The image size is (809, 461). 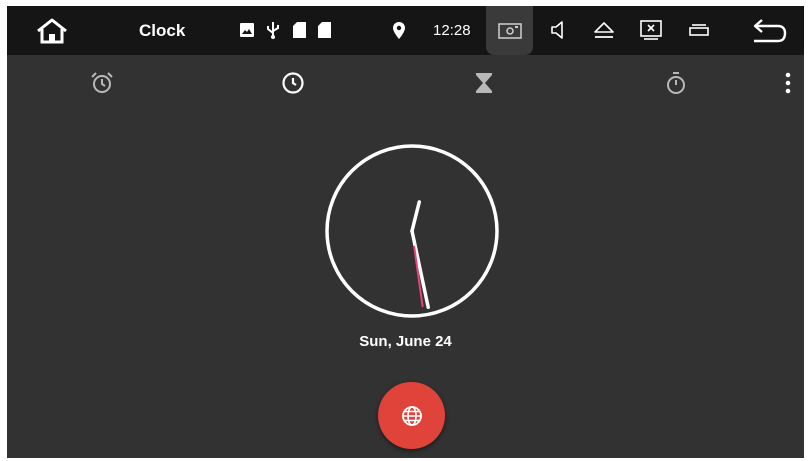 I want to click on status-bar: Clock 12:28, so click(x=405, y=30).